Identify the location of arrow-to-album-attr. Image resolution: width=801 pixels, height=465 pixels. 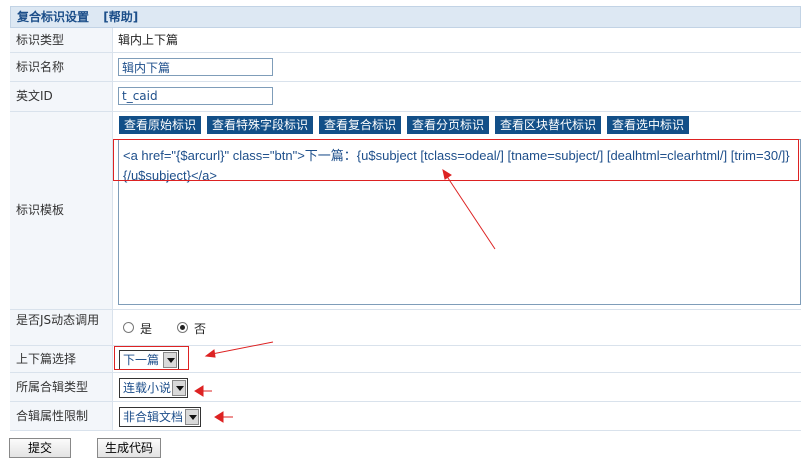
(223, 417).